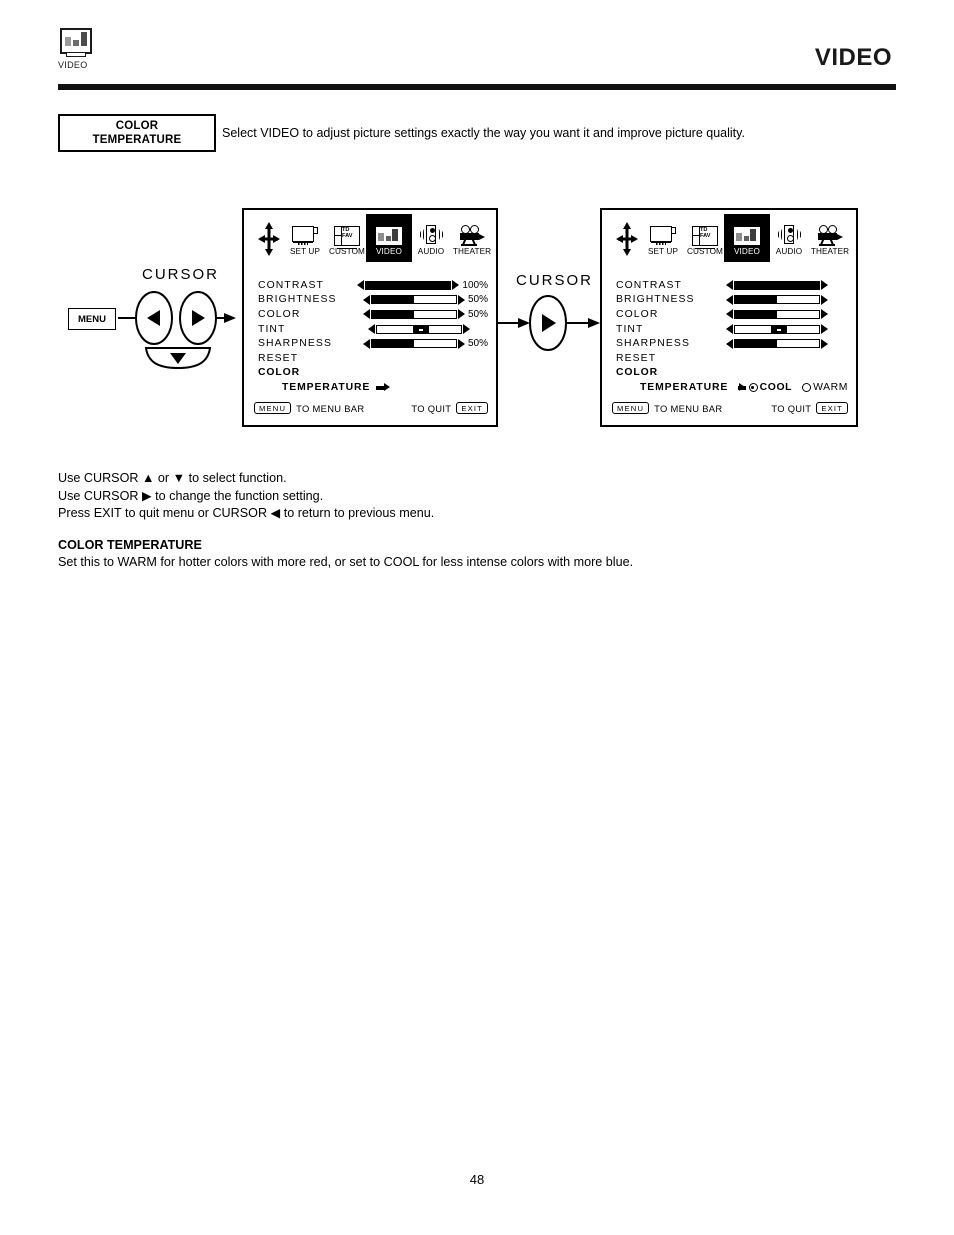 This screenshot has width=954, height=1235. What do you see at coordinates (73, 65) in the screenshot?
I see `header-icon-caption: VIDEO` at bounding box center [73, 65].